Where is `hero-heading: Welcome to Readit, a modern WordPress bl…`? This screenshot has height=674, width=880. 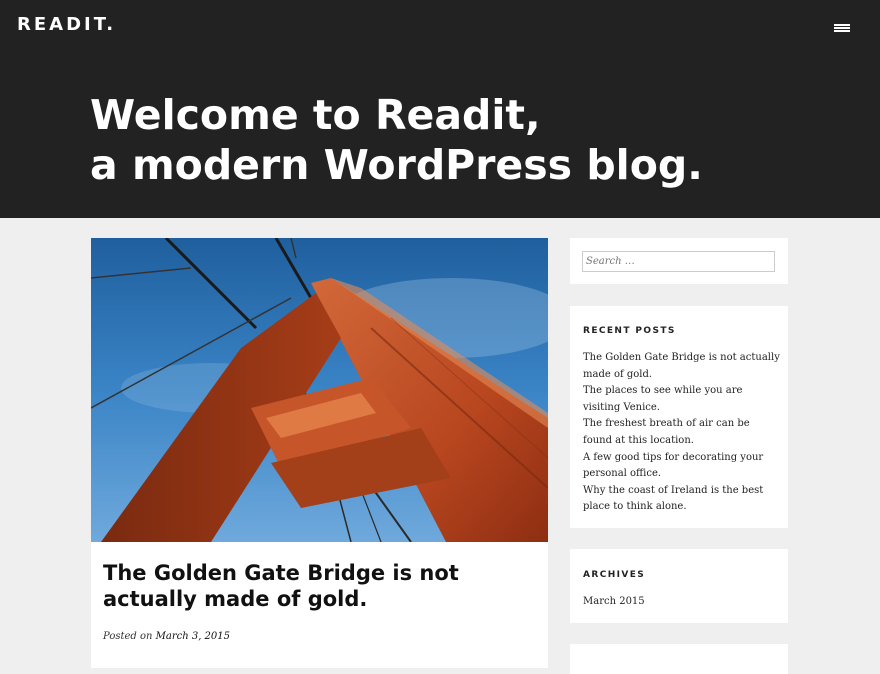
hero-heading: Welcome to Readit, a modern WordPress bl… is located at coordinates (470, 140).